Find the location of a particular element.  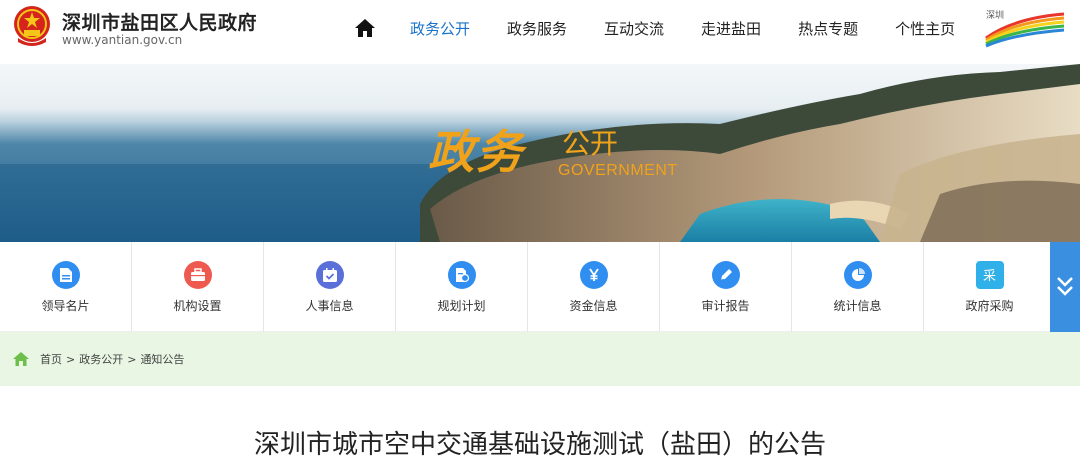

double-chevron-down-icon is located at coordinates (1065, 286).